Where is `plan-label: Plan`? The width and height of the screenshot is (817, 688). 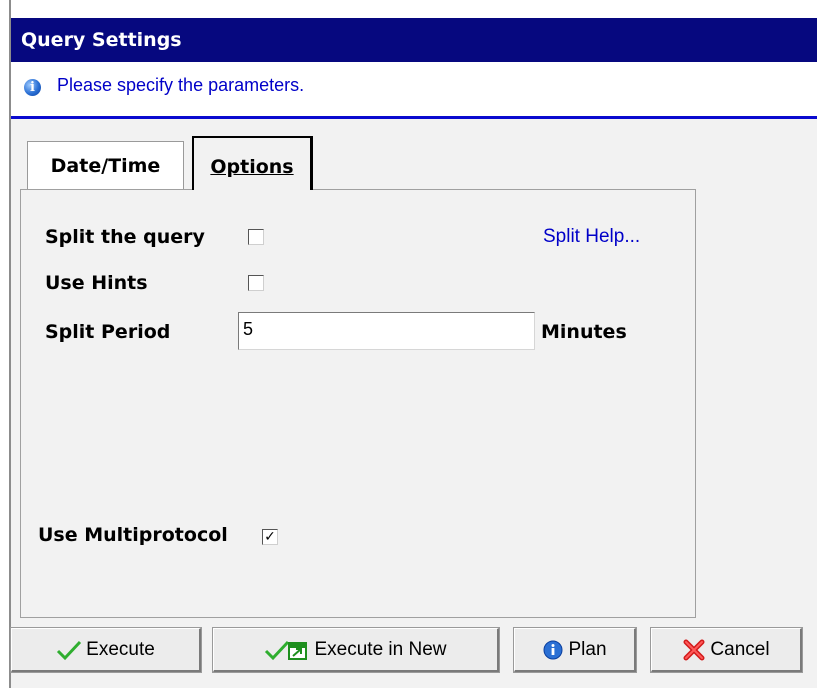 plan-label: Plan is located at coordinates (587, 649).